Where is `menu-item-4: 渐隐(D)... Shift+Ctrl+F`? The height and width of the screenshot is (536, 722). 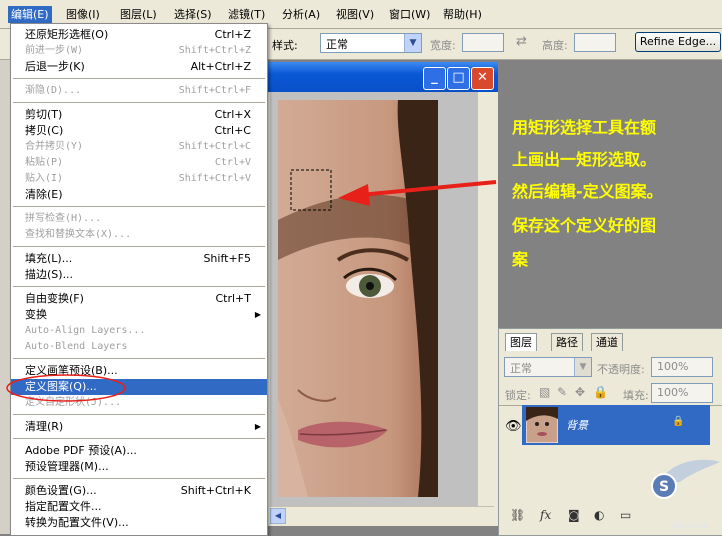
menu-item-4: 渐隐(D)... Shift+Ctrl+F is located at coordinates (139, 91).